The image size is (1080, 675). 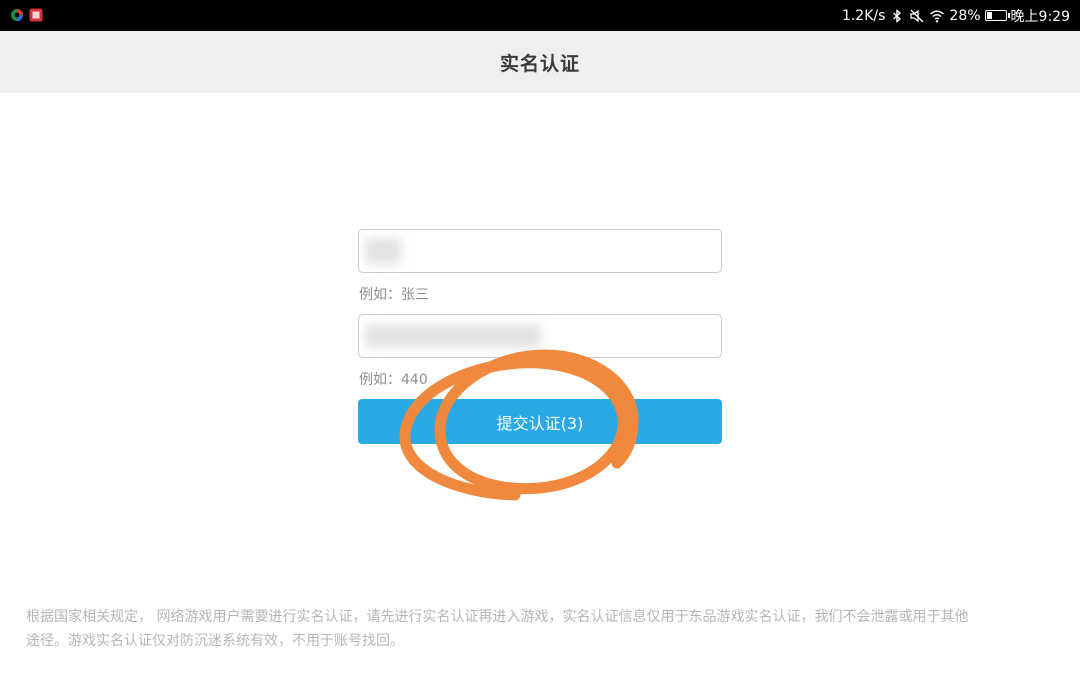 I want to click on page-title: 实名认证, so click(x=539, y=63).